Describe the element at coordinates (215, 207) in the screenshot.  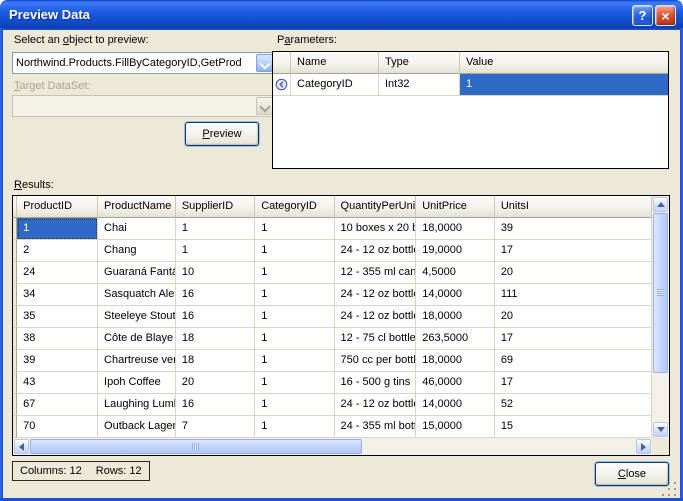
I see `results-column-header: SupplierID` at that location.